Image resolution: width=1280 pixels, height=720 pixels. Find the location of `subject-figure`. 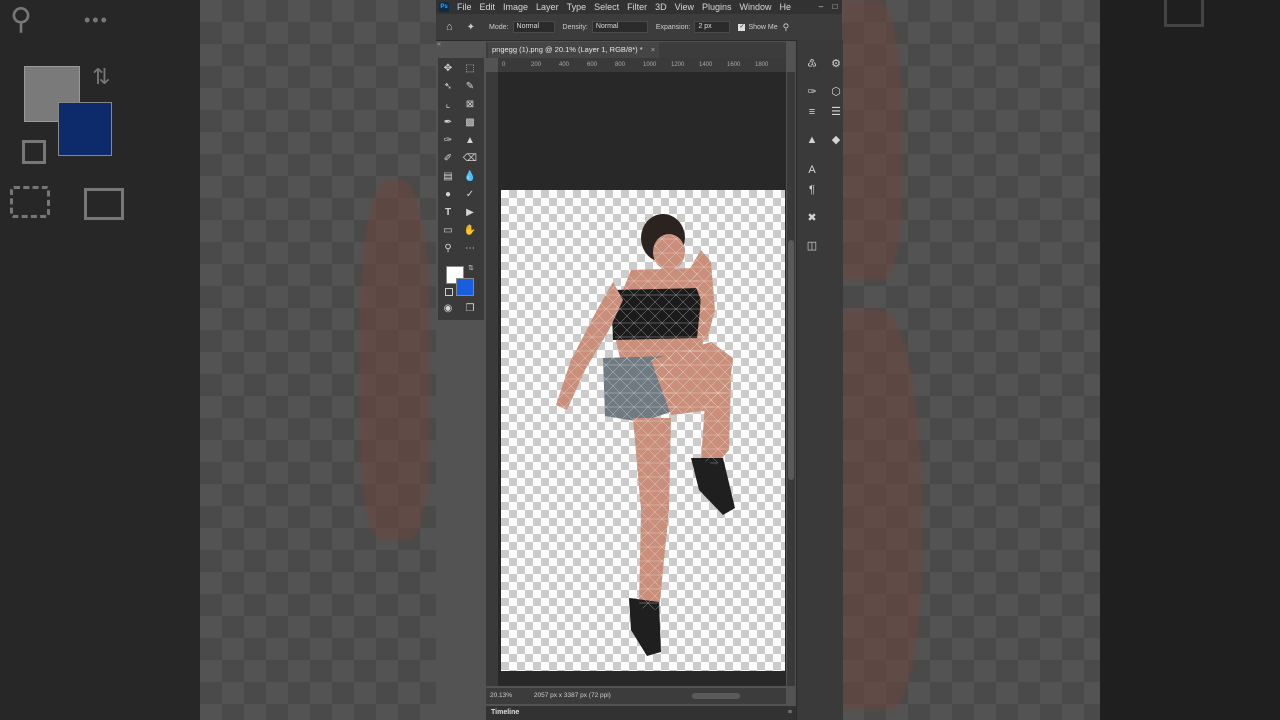

subject-figure is located at coordinates (645, 435).